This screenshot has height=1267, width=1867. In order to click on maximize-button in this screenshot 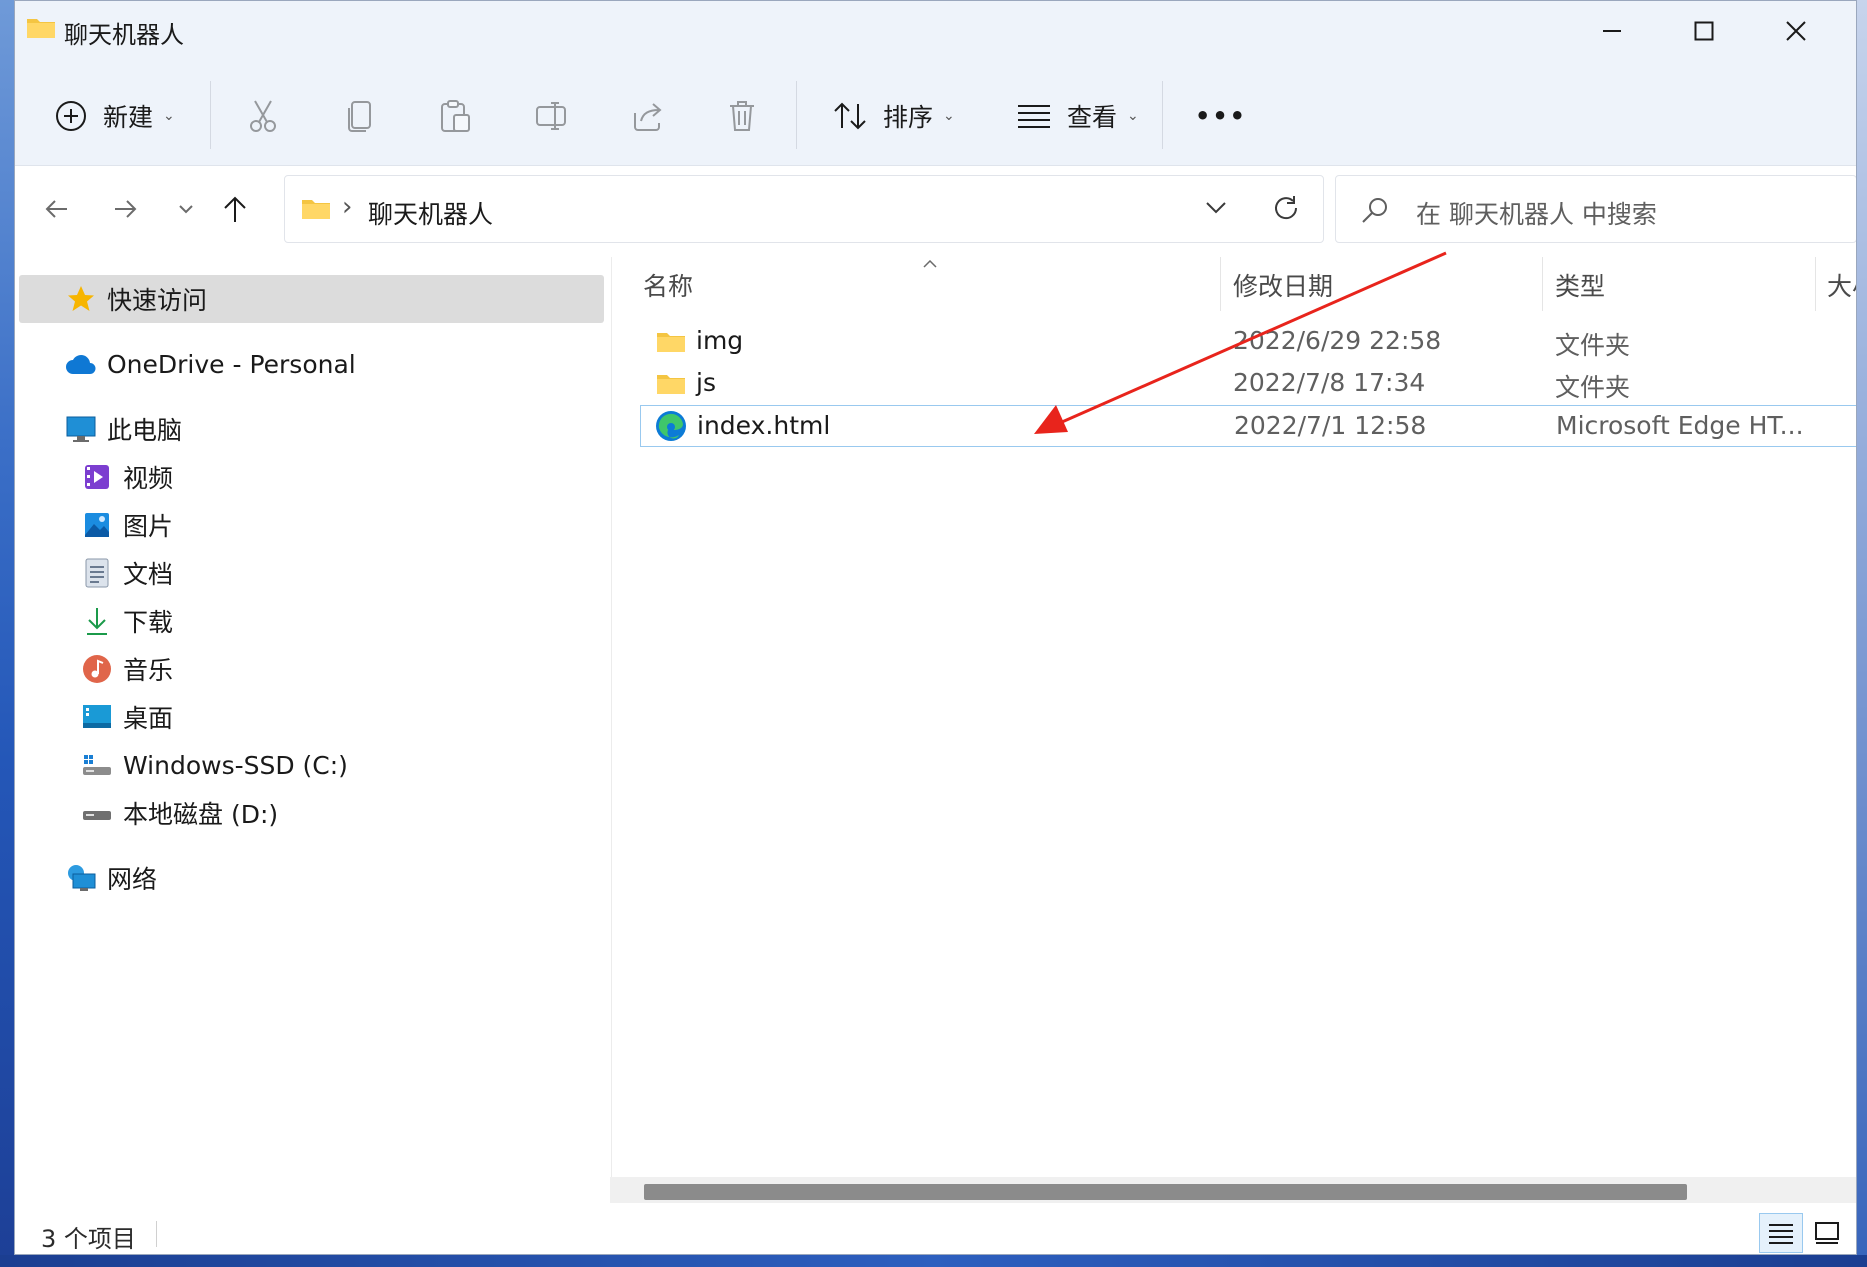, I will do `click(1704, 31)`.